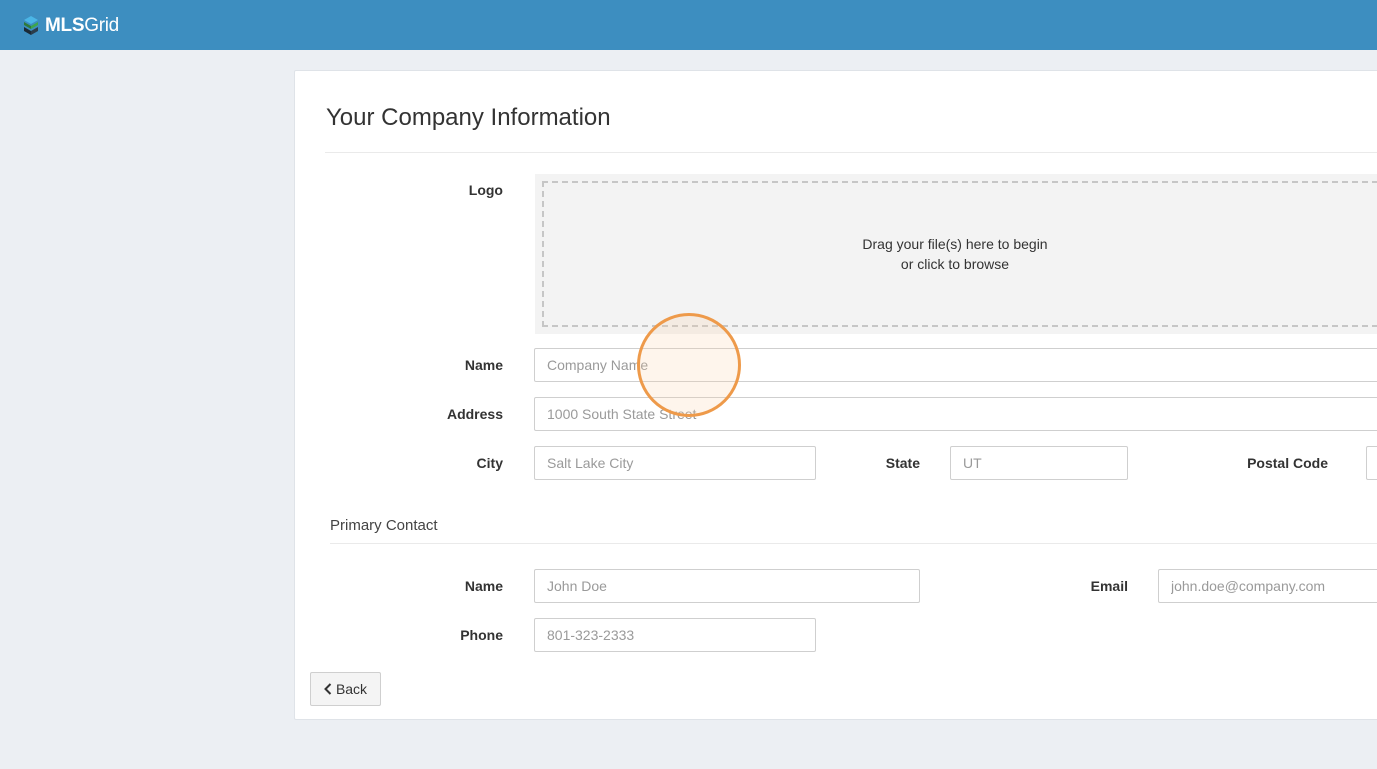 This screenshot has width=1377, height=769. I want to click on brand-logo: MLSGrid, so click(71, 26).